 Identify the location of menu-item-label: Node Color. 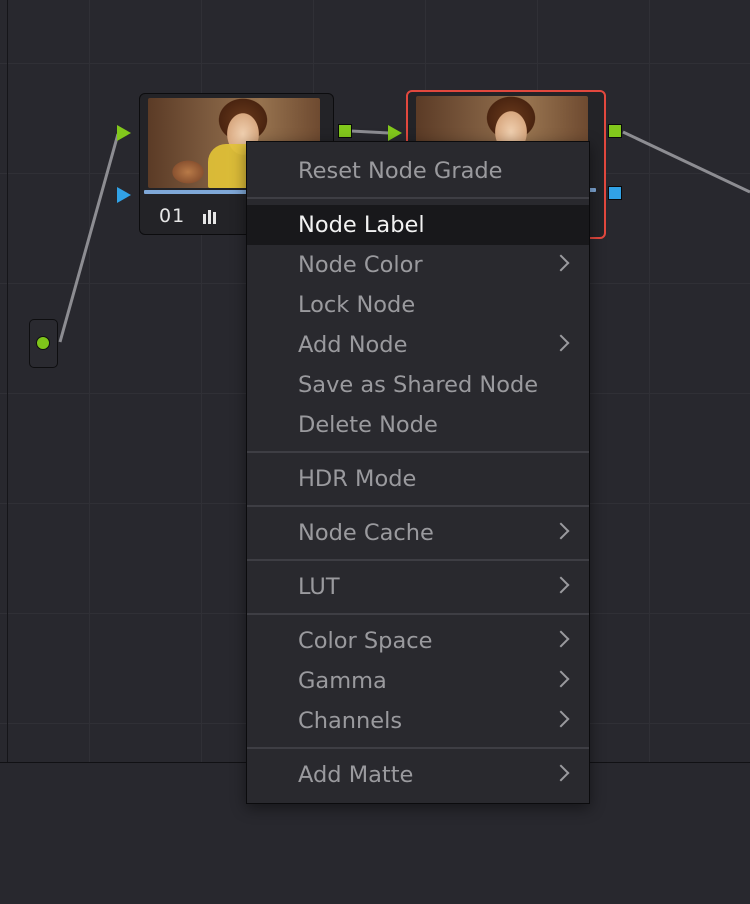
(360, 265).